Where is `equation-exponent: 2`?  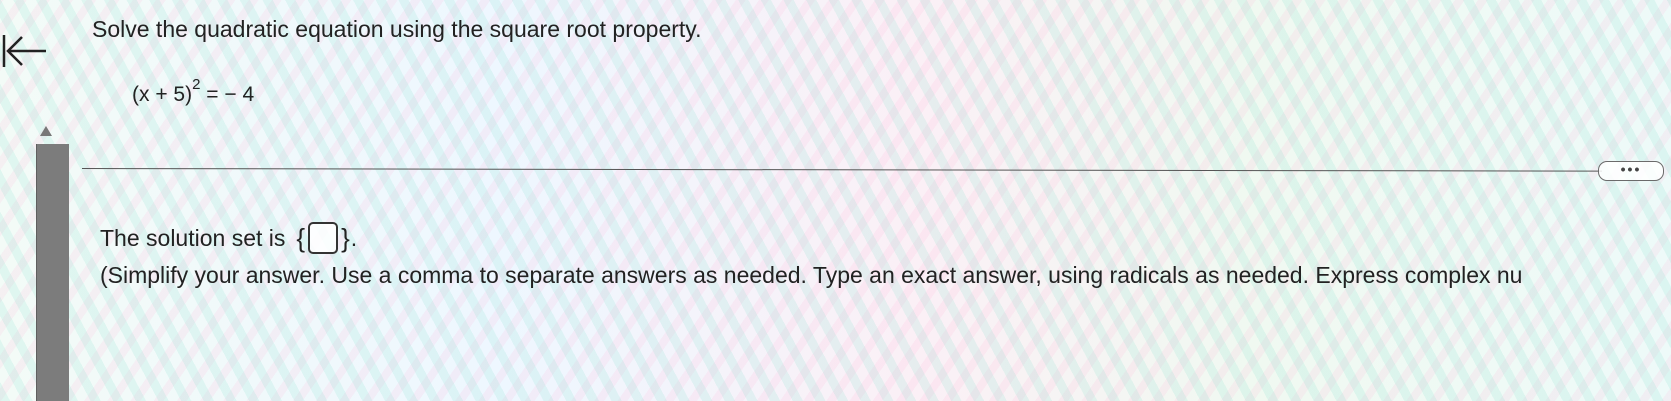 equation-exponent: 2 is located at coordinates (196, 84).